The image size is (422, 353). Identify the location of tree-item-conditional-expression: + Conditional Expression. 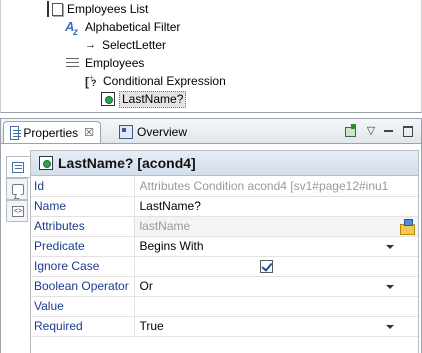
(154, 82).